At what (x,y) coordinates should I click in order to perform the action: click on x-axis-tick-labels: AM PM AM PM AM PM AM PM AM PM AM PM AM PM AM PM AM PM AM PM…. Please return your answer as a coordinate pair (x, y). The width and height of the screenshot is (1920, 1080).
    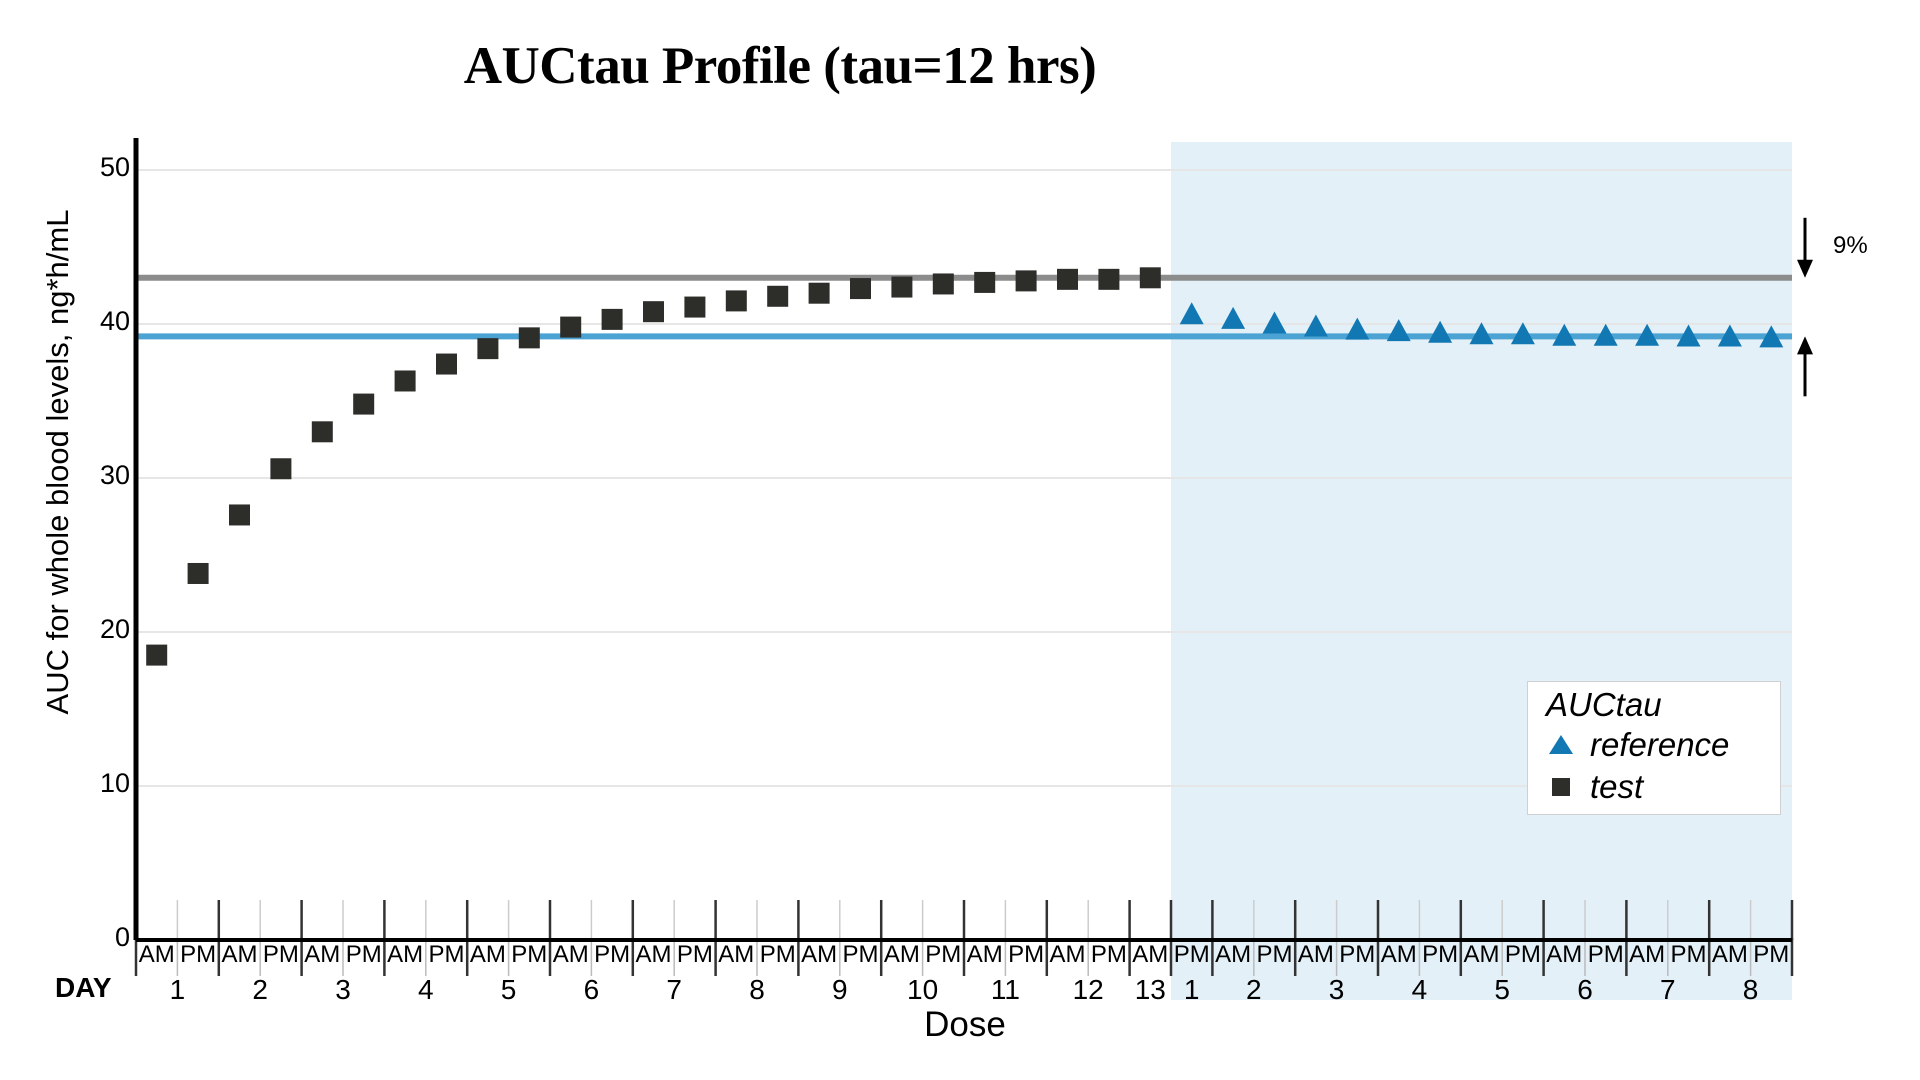
    Looking at the image, I should click on (964, 974).